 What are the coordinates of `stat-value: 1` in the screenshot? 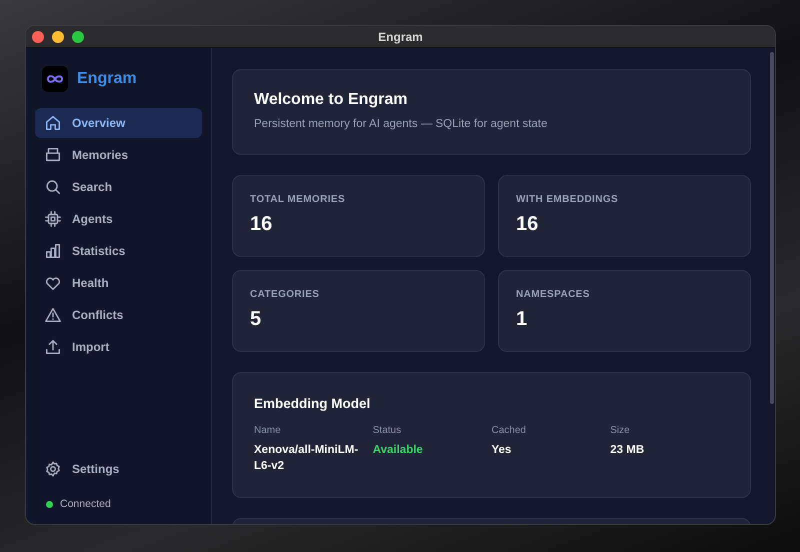 It's located at (522, 319).